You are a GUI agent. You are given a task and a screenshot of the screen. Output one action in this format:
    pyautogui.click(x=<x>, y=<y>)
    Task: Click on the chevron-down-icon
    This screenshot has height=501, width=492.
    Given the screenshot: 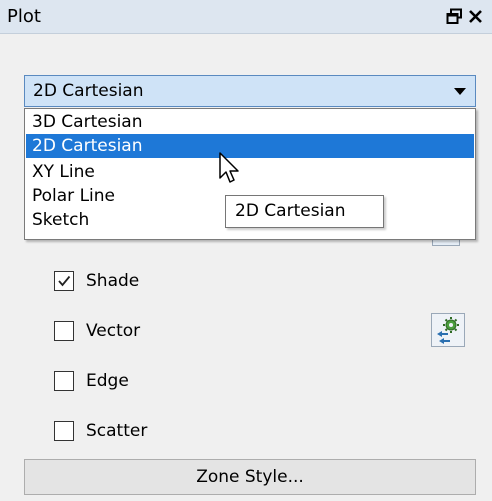 What is the action you would take?
    pyautogui.click(x=460, y=91)
    